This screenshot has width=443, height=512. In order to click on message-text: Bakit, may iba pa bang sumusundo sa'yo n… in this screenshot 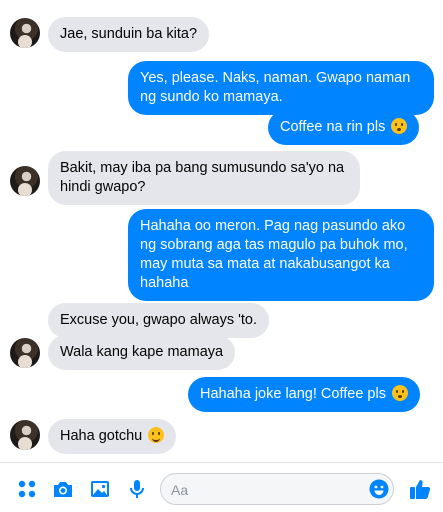, I will do `click(202, 177)`.